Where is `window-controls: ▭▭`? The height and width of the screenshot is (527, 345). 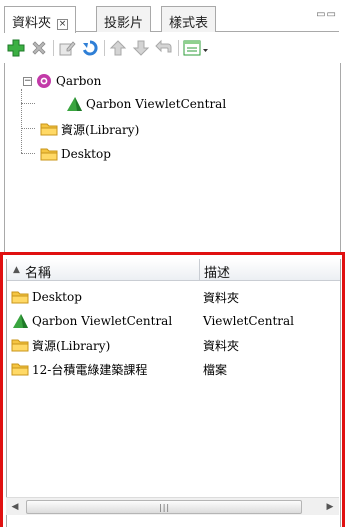 window-controls: ▭▭ is located at coordinates (326, 14).